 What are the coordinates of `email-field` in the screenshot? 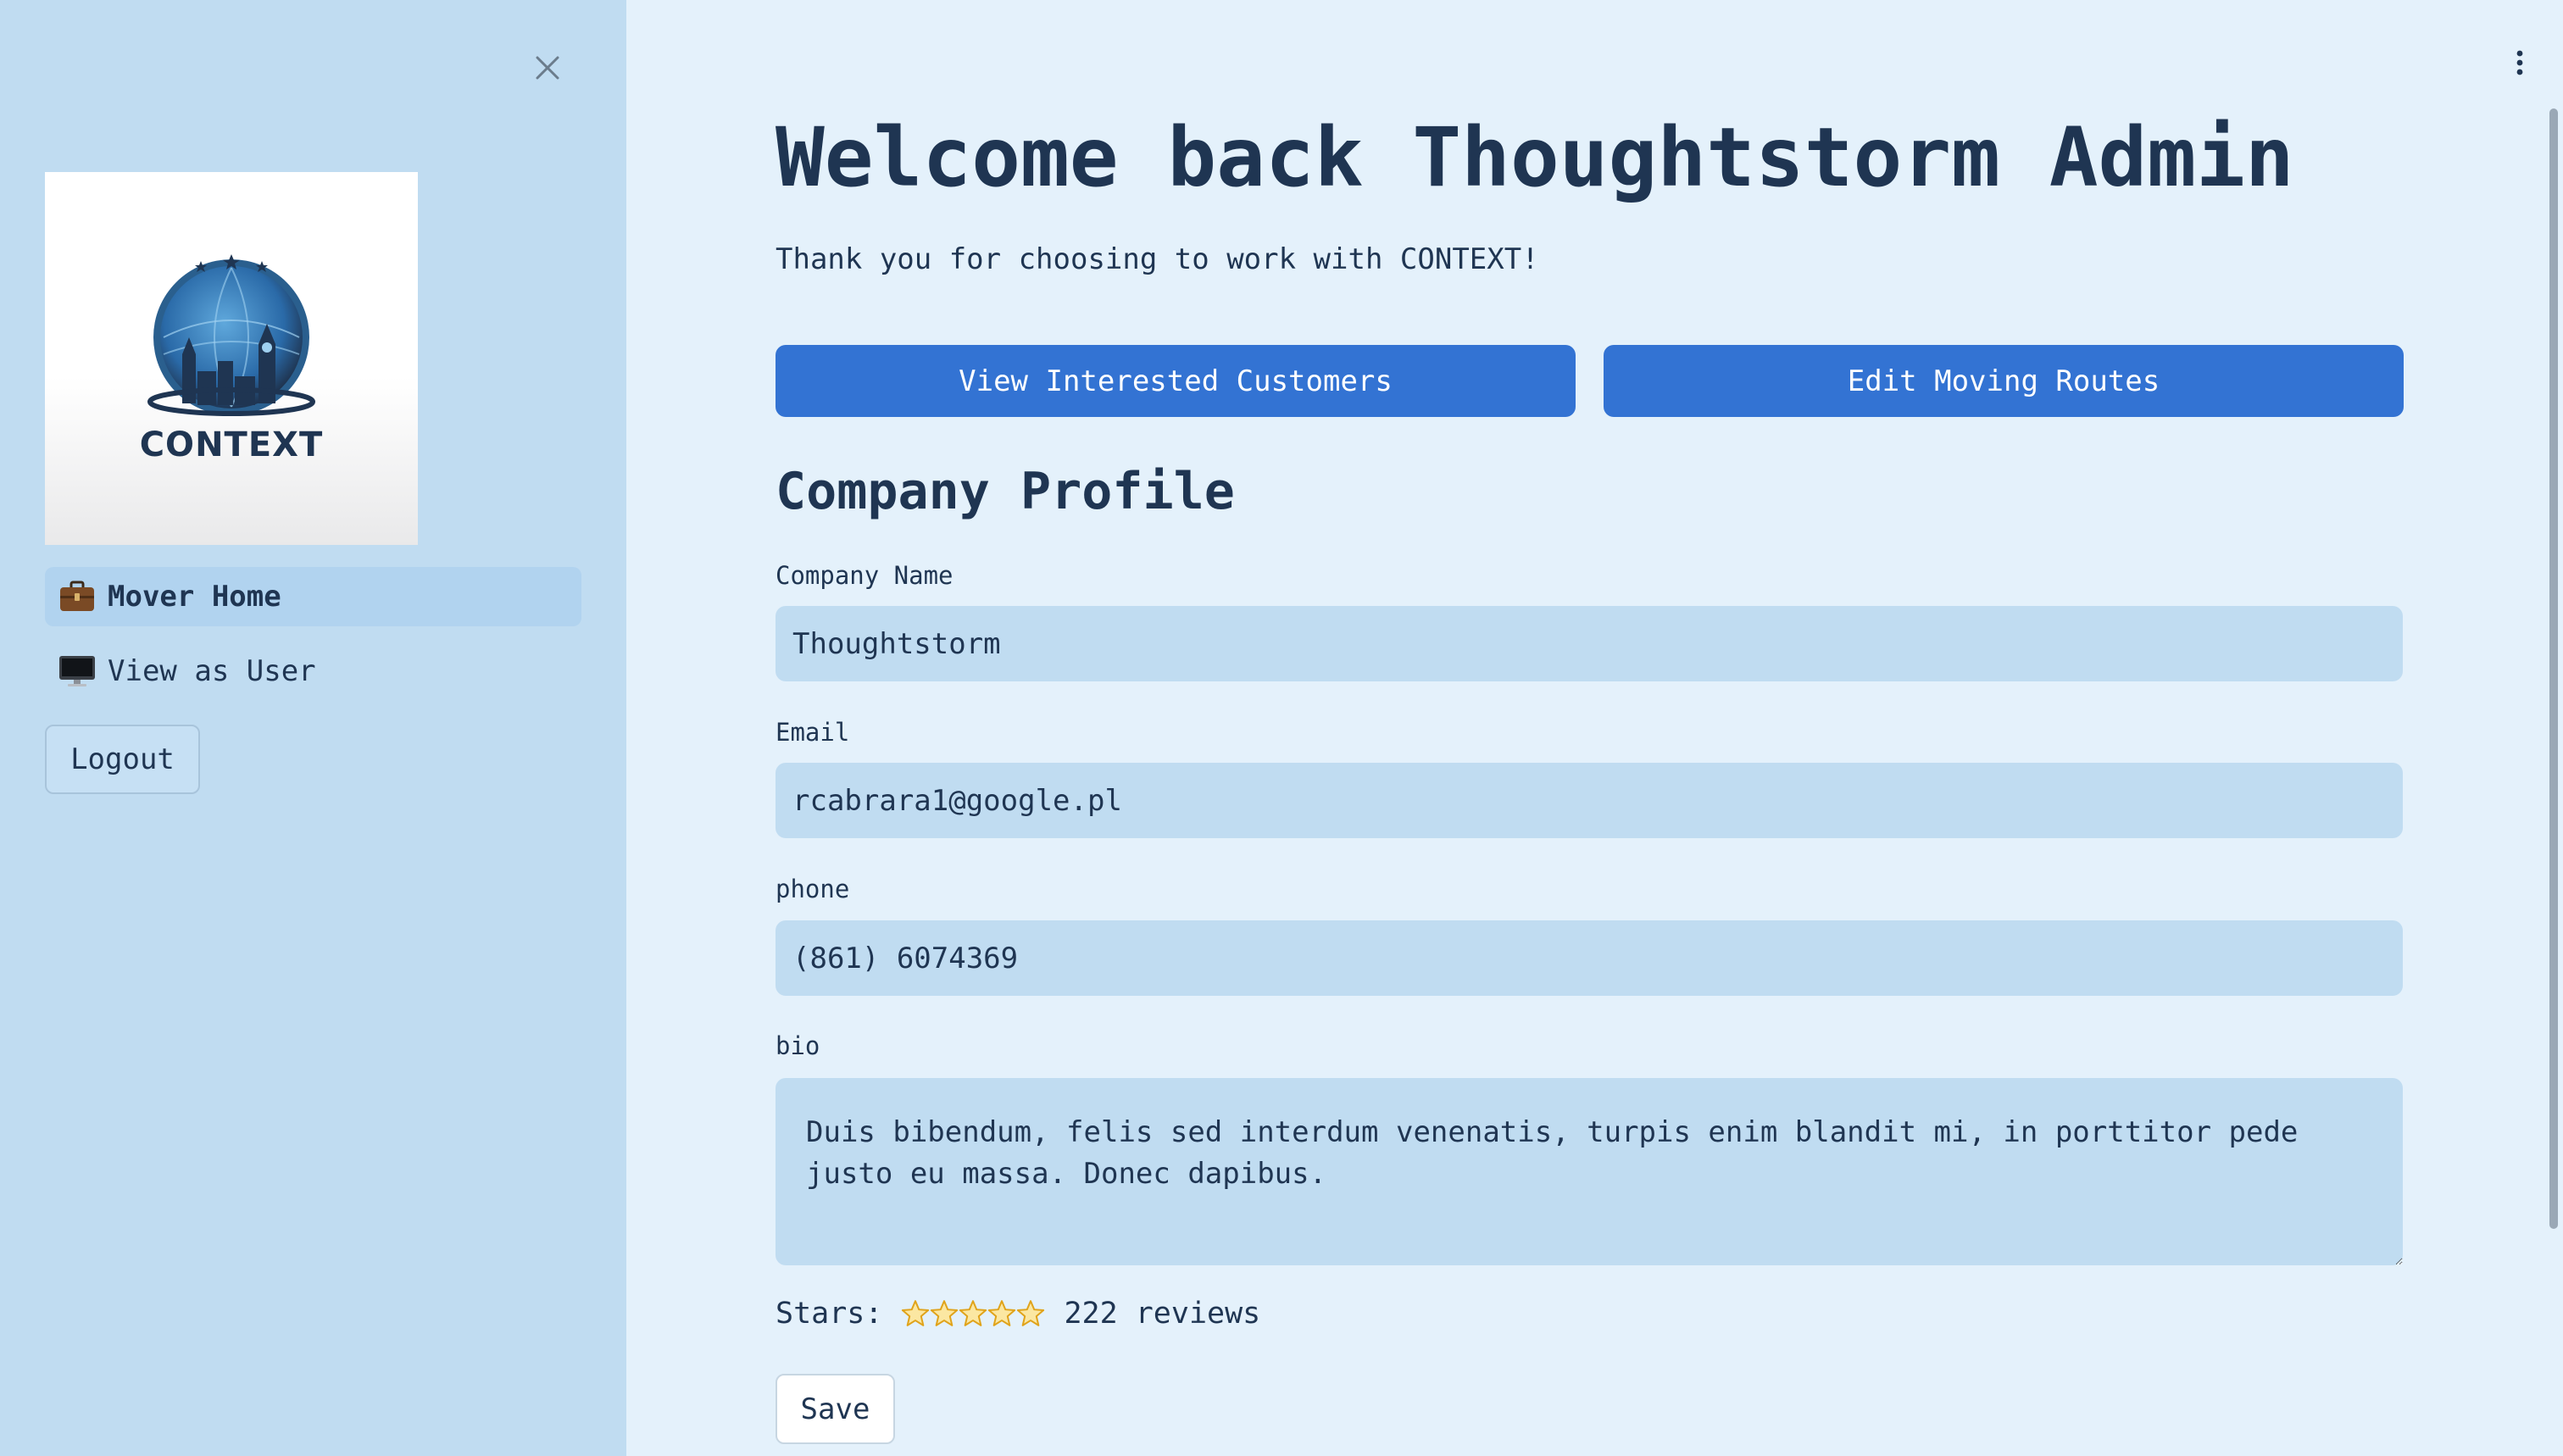 It's located at (1589, 800).